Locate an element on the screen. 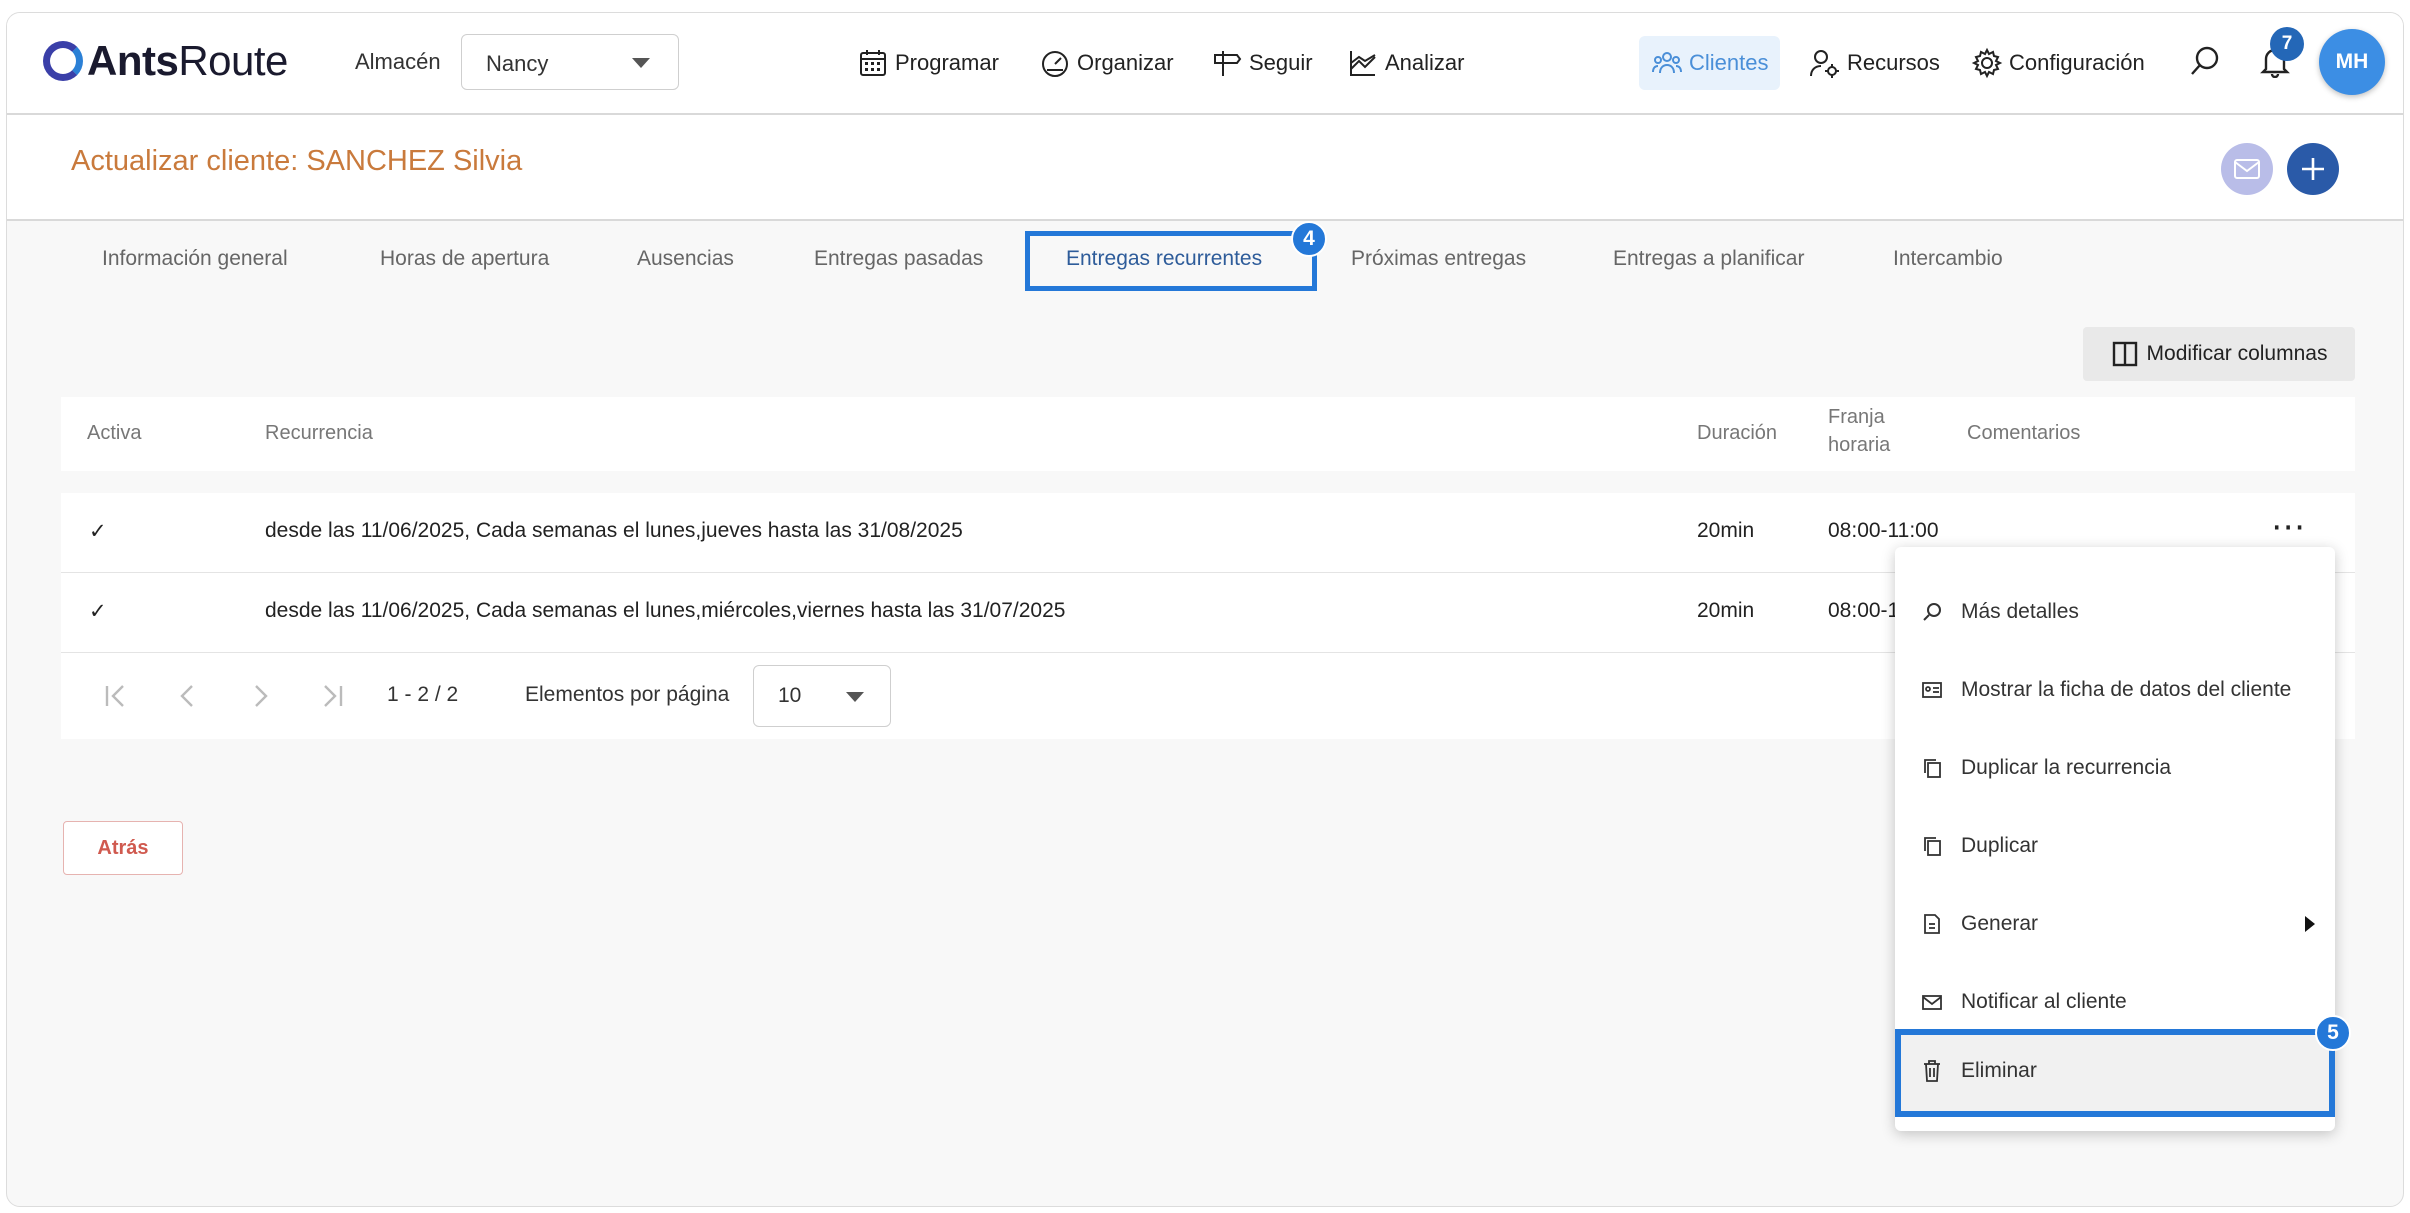 The height and width of the screenshot is (1213, 2410). warehouse-label: Almacén is located at coordinates (398, 61).